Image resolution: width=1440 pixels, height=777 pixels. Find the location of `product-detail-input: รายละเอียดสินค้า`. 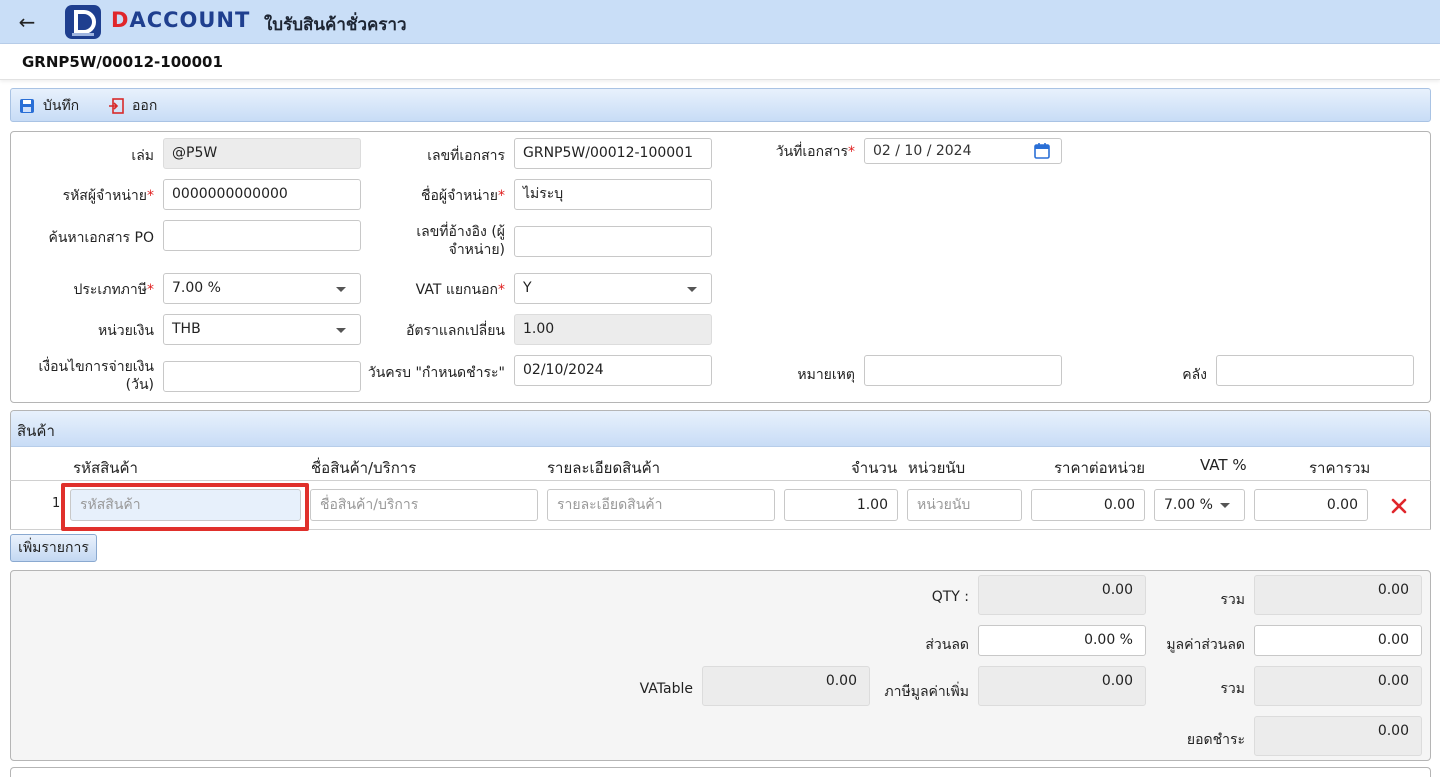

product-detail-input: รายละเอียดสินค้า is located at coordinates (661, 505).